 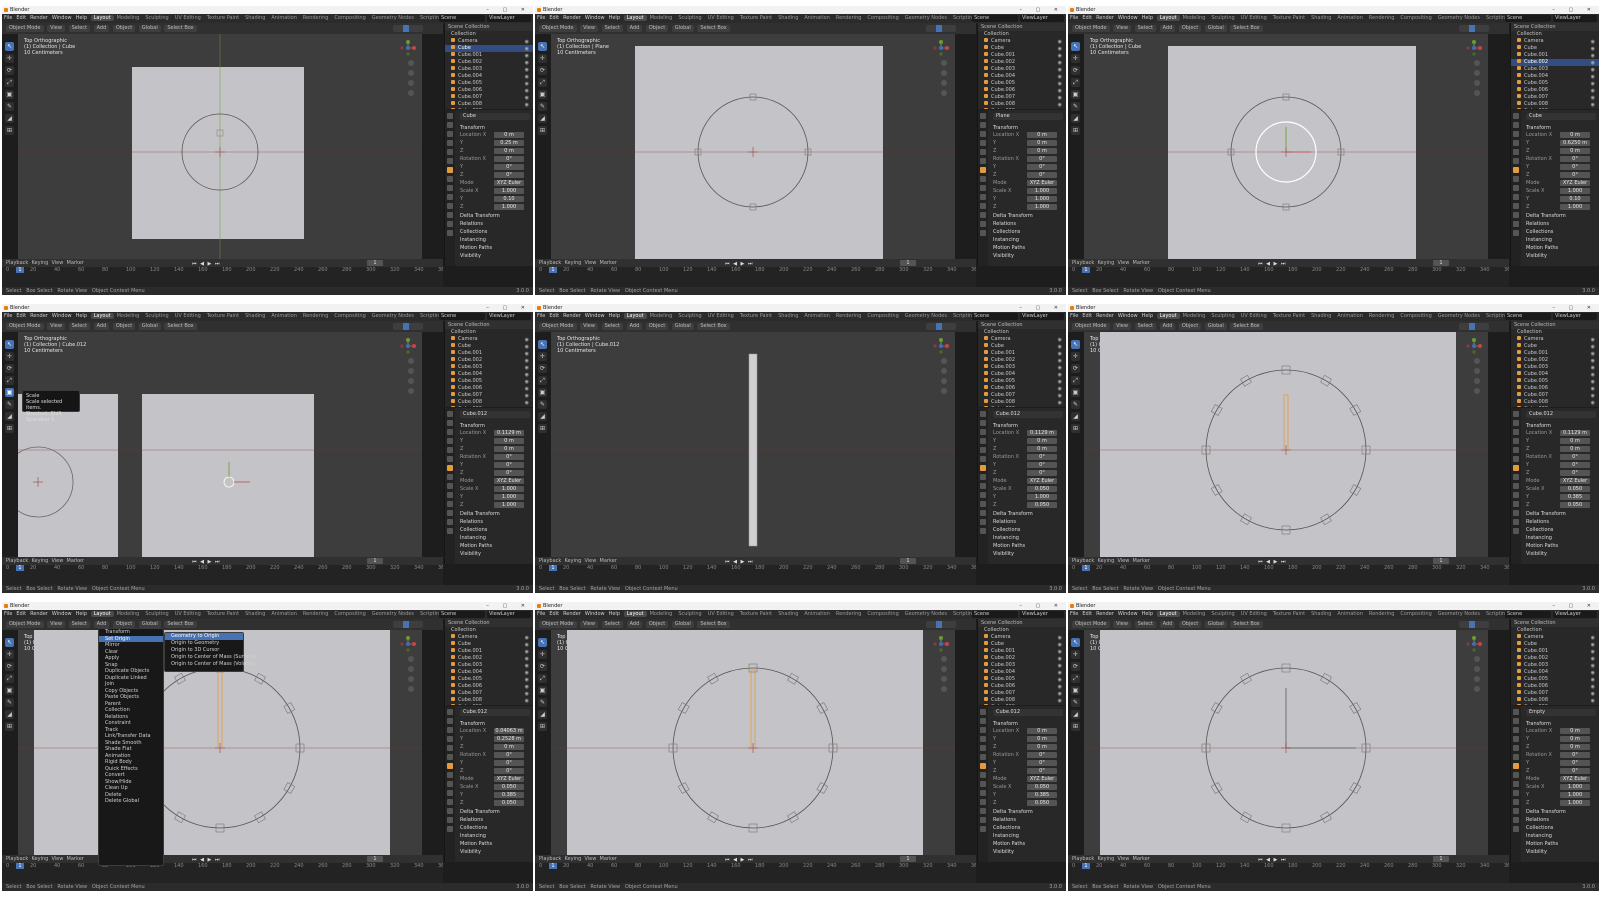 What do you see at coordinates (509, 803) in the screenshot?
I see `scale-z-field: 0.050` at bounding box center [509, 803].